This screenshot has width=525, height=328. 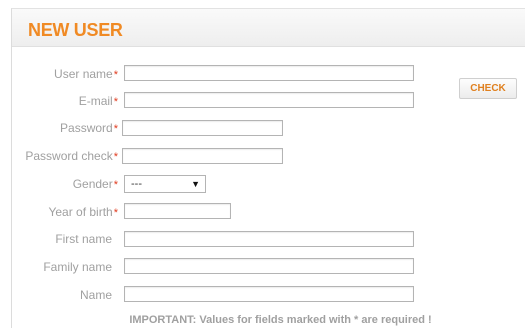 I want to click on name-label: Name, so click(x=95, y=295).